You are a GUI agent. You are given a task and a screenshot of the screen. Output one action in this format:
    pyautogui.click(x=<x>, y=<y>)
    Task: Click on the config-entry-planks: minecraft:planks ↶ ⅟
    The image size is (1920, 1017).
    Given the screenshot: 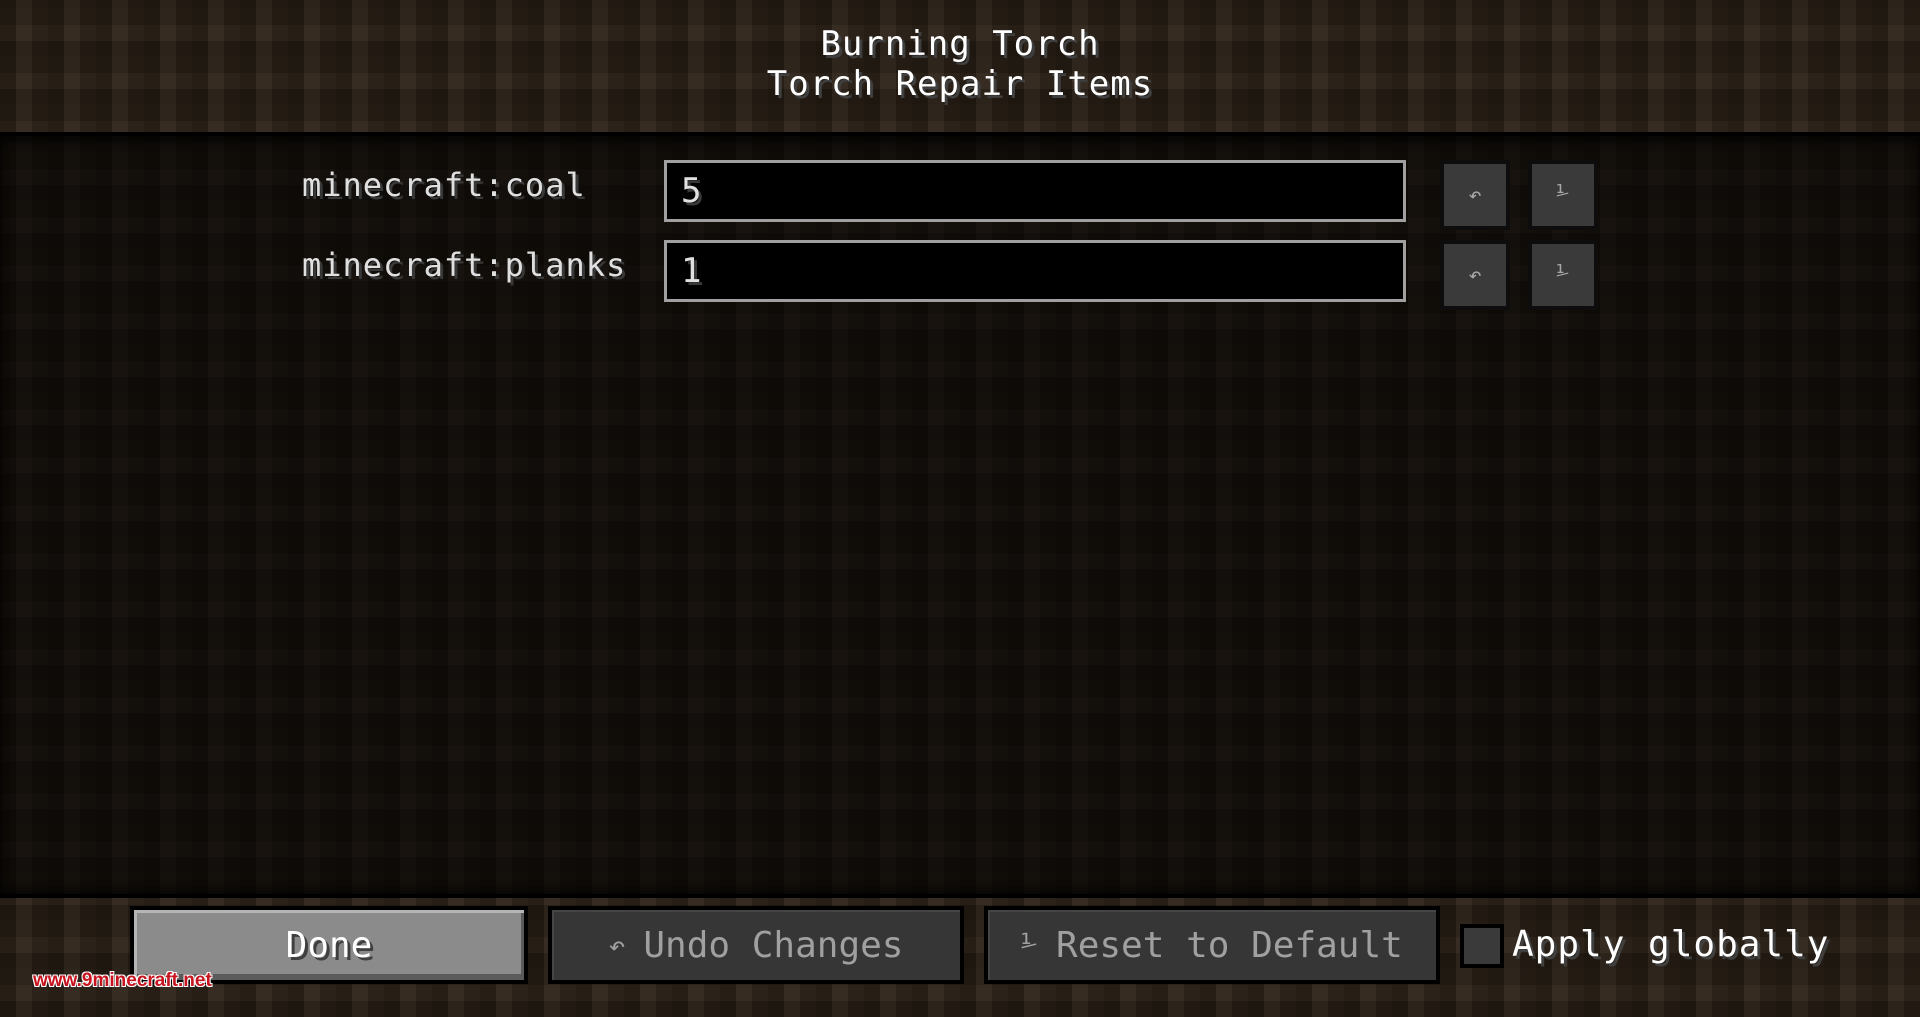 What is the action you would take?
    pyautogui.click(x=960, y=267)
    